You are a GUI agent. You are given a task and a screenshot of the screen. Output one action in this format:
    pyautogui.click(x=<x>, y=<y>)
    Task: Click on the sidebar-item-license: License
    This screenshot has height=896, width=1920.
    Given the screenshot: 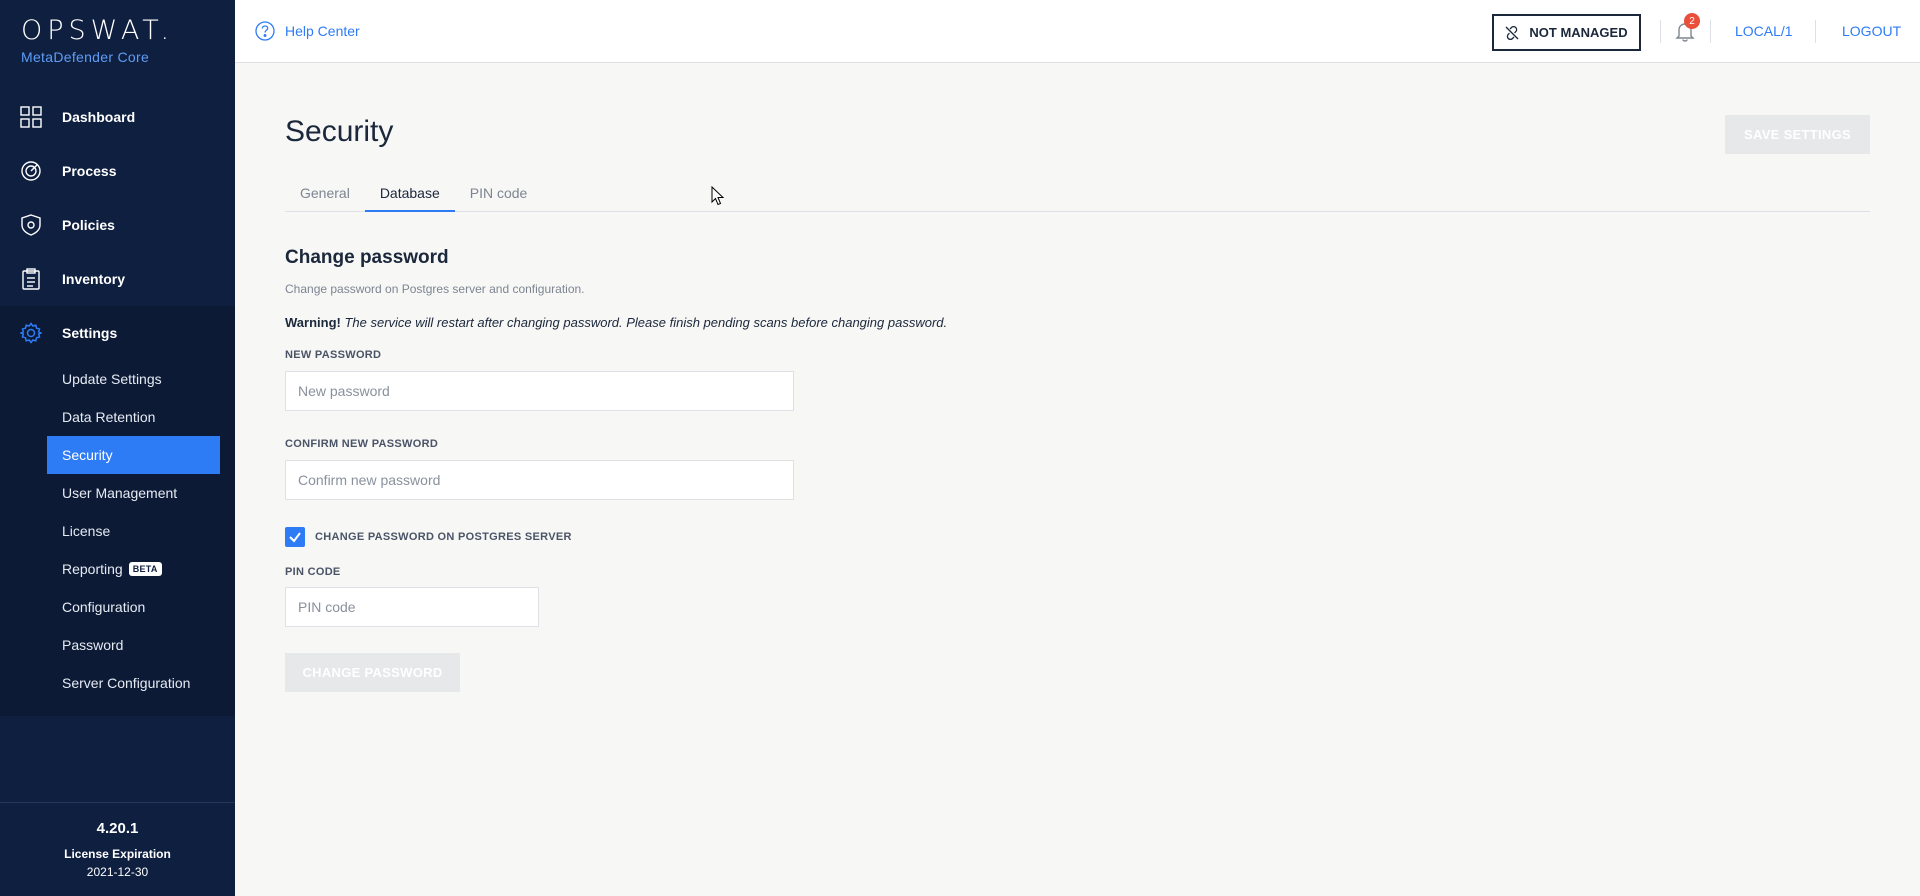 What is the action you would take?
    pyautogui.click(x=117, y=531)
    